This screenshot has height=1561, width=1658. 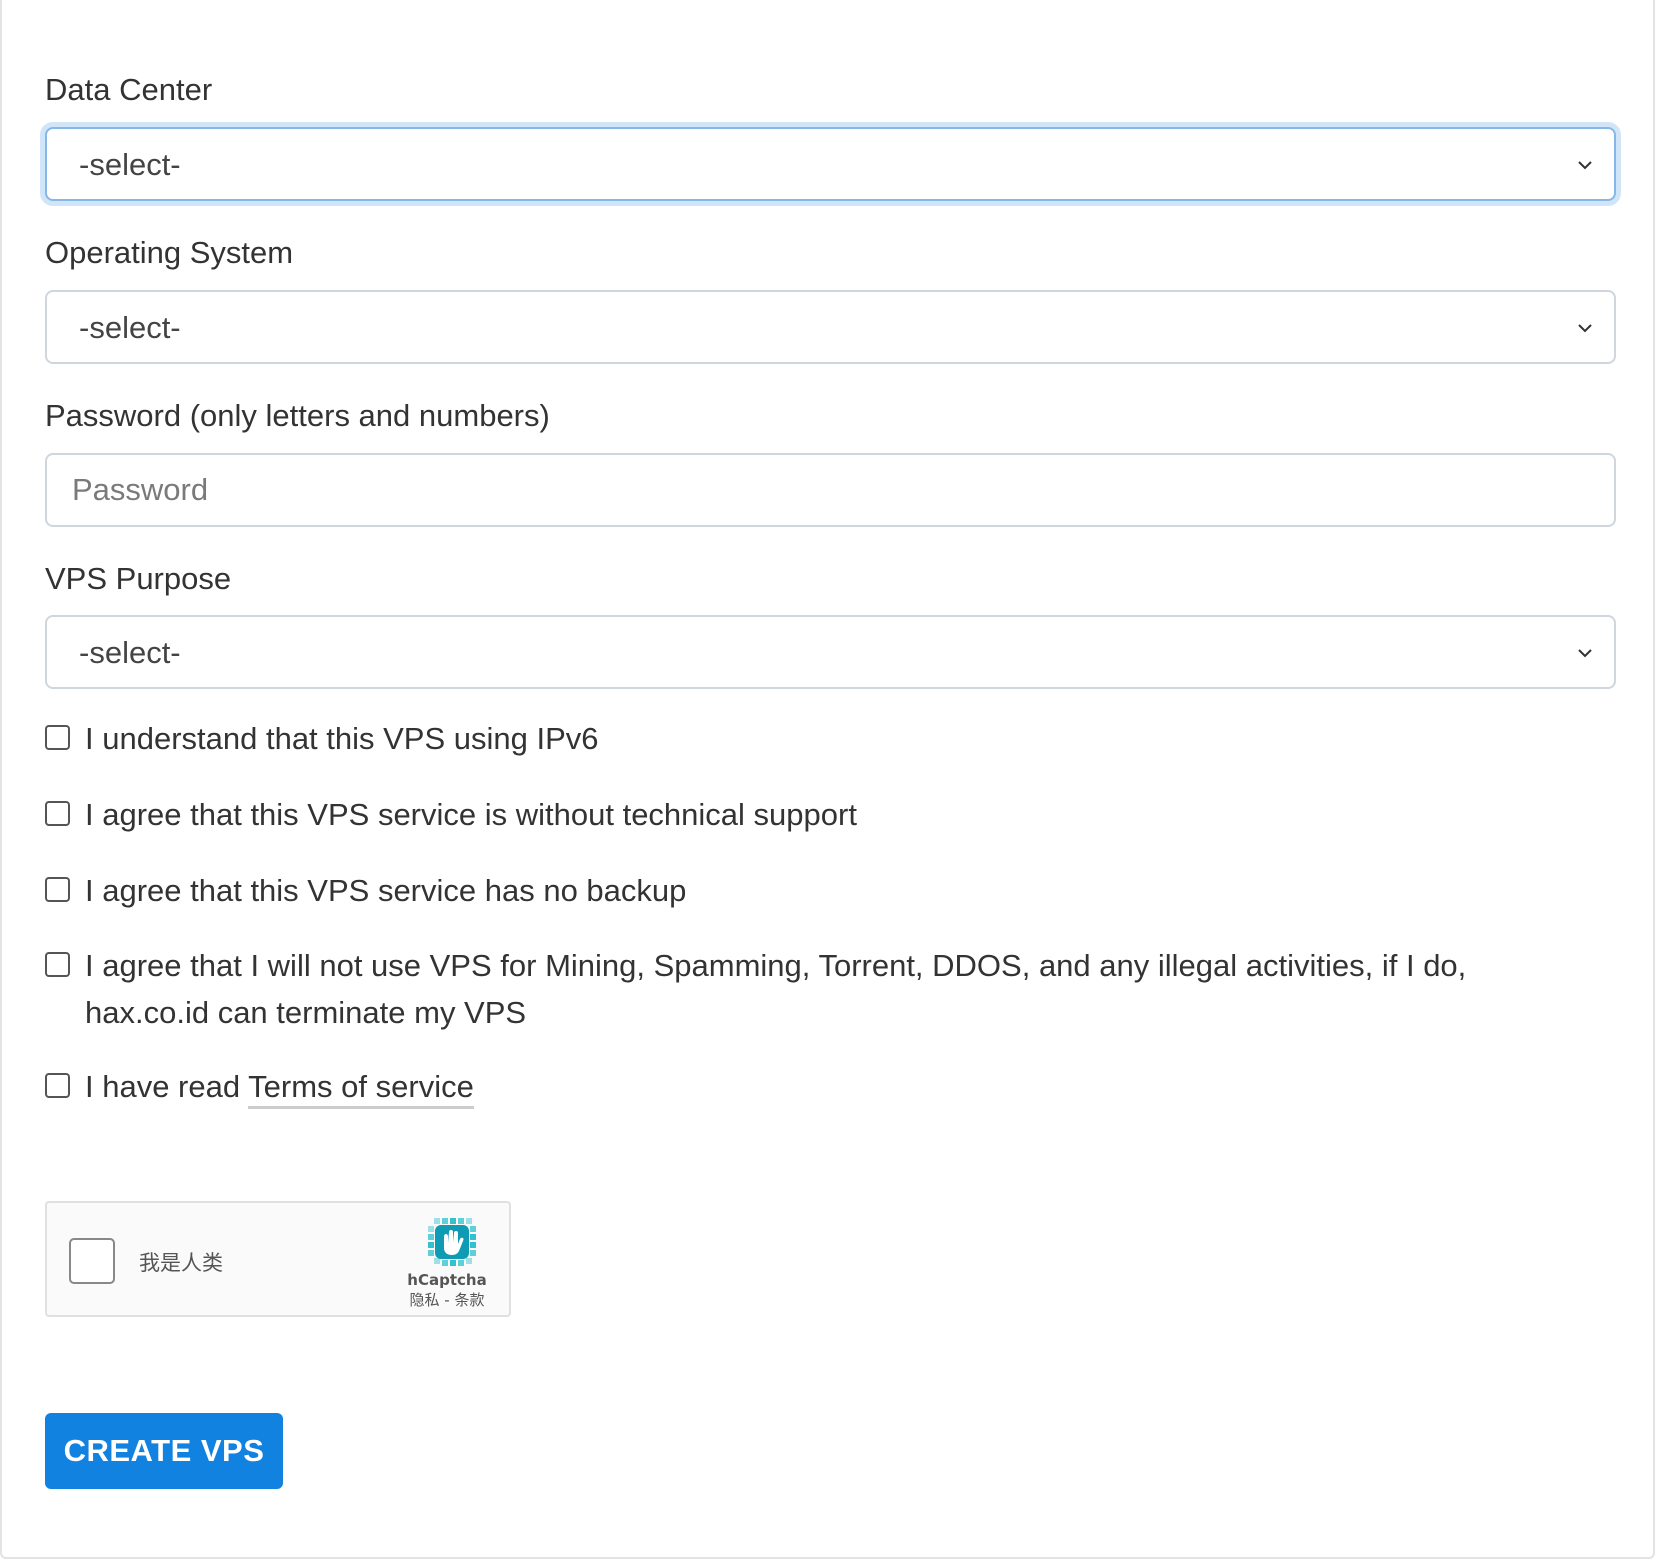 I want to click on no-abuse-checkbox, so click(x=57, y=964).